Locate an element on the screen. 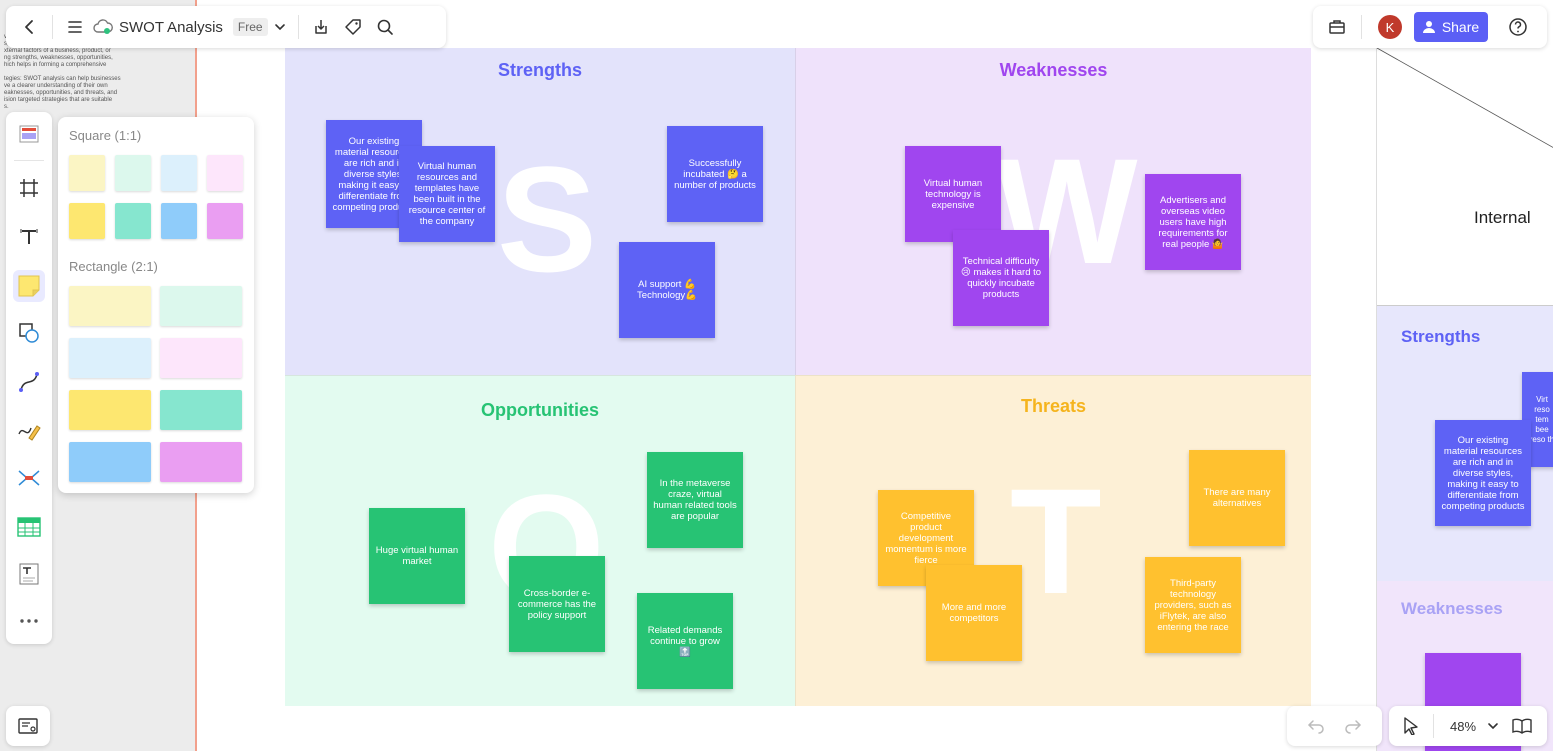 This screenshot has width=1553, height=751. add-user-icon is located at coordinates (1428, 27).